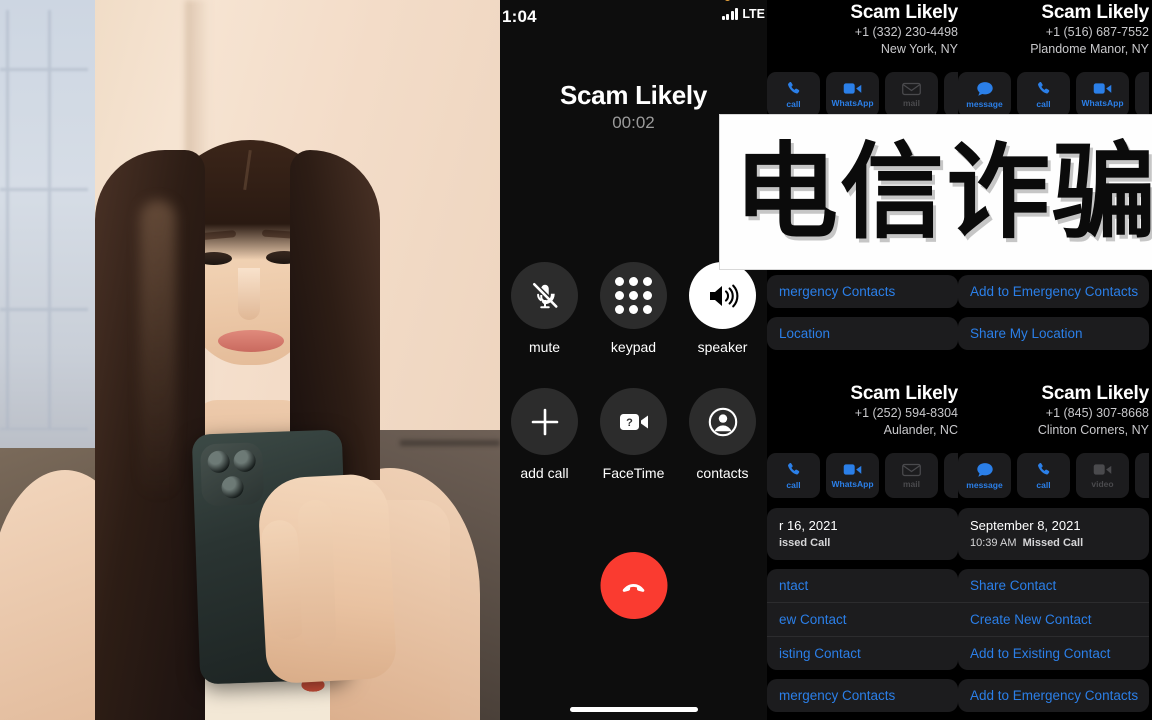 The width and height of the screenshot is (1152, 720). I want to click on menu-group-emergency-a2: mergency Contacts, so click(862, 695).